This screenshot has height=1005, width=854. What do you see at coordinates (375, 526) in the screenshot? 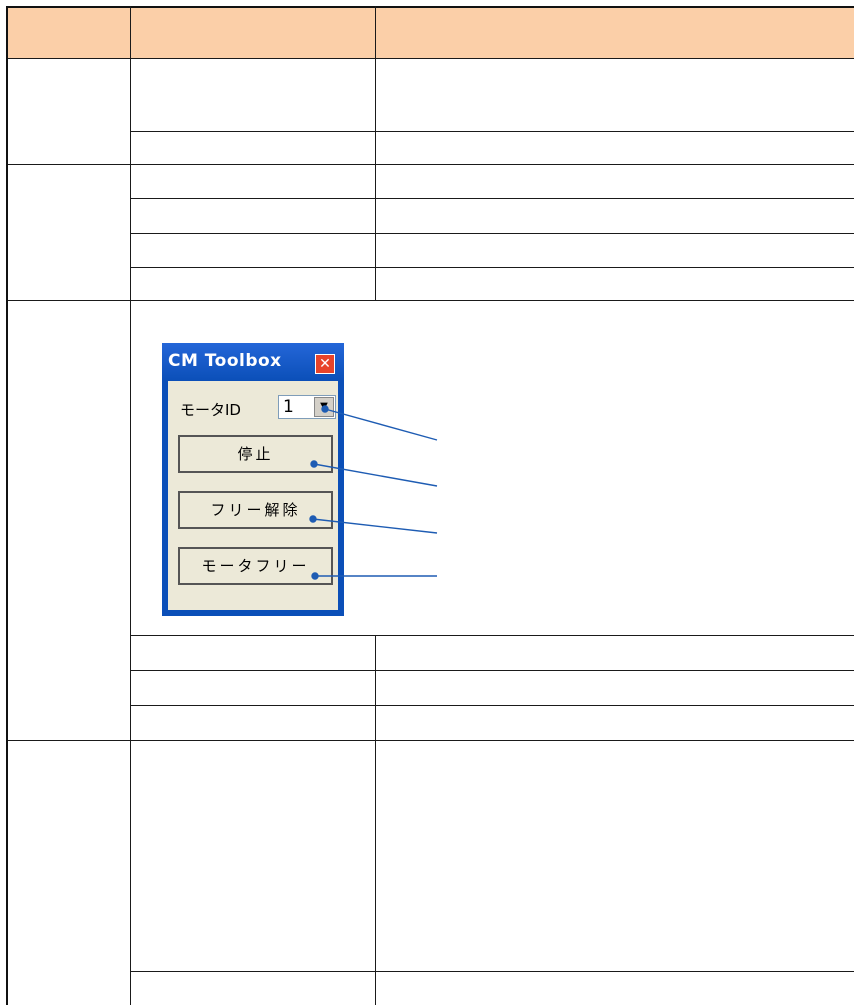
I see `callout-line-free-release` at bounding box center [375, 526].